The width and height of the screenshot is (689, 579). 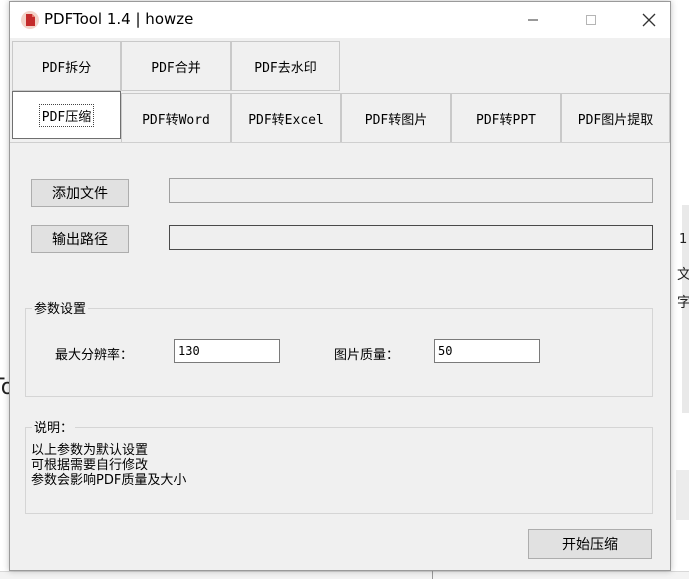 I want to click on tab-pdf-split: PDF拆分, so click(x=66, y=66).